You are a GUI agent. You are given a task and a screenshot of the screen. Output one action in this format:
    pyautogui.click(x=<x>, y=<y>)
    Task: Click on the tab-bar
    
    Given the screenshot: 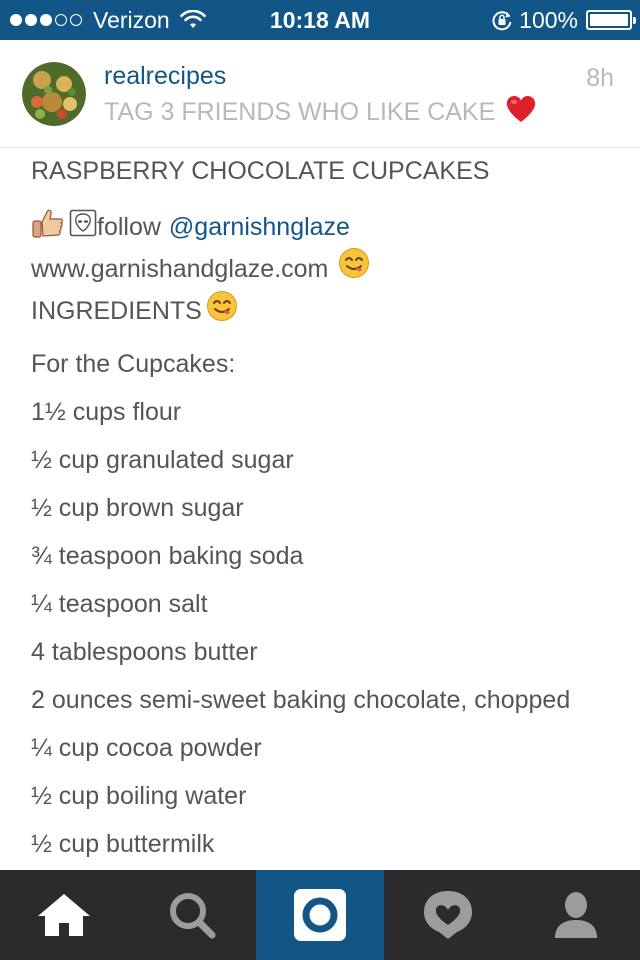 What is the action you would take?
    pyautogui.click(x=320, y=915)
    